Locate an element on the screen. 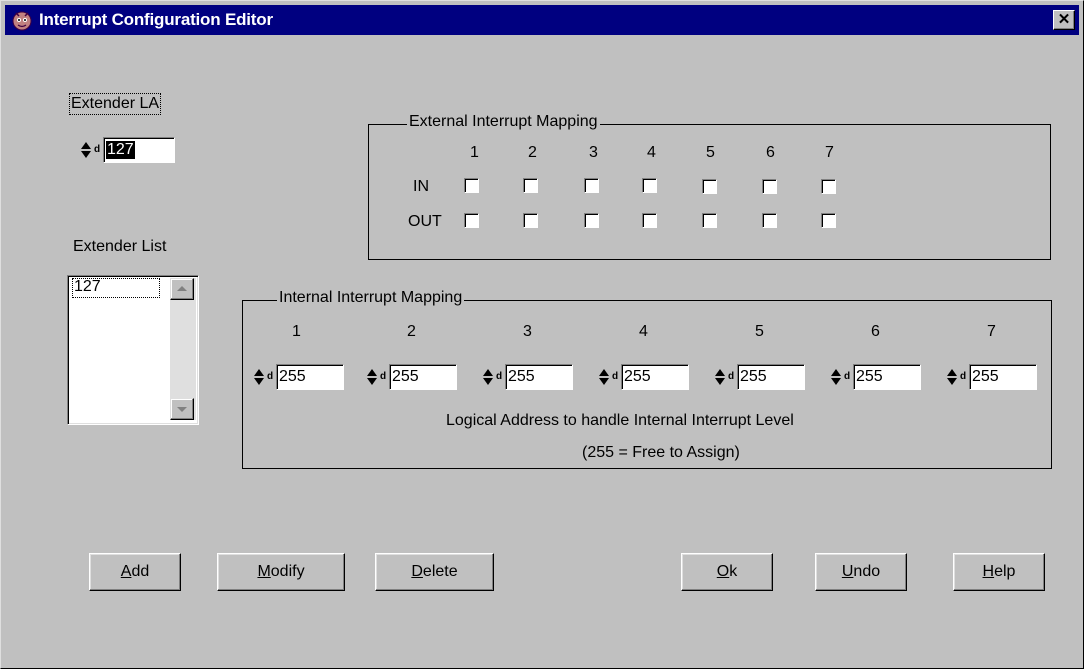  internal-mapping-title: Internal Interrupt Mapping is located at coordinates (371, 298).